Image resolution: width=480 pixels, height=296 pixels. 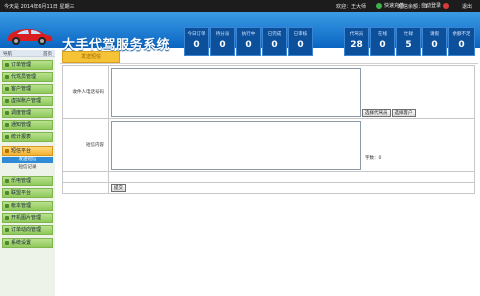 What do you see at coordinates (27, 65) in the screenshot?
I see `sidebar-item-orders: 订单管理` at bounding box center [27, 65].